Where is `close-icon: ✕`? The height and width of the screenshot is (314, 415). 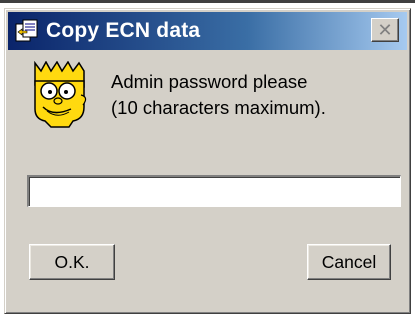 close-icon: ✕ is located at coordinates (385, 30).